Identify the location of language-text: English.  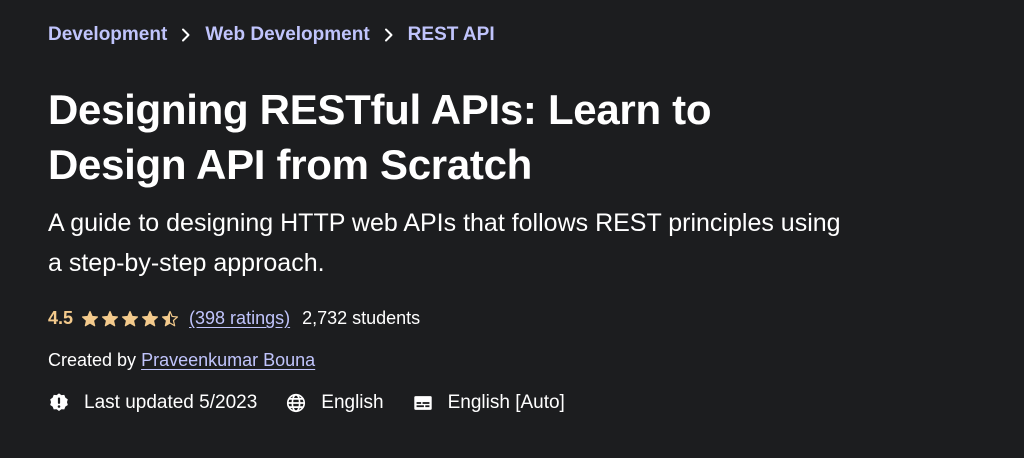
(352, 402).